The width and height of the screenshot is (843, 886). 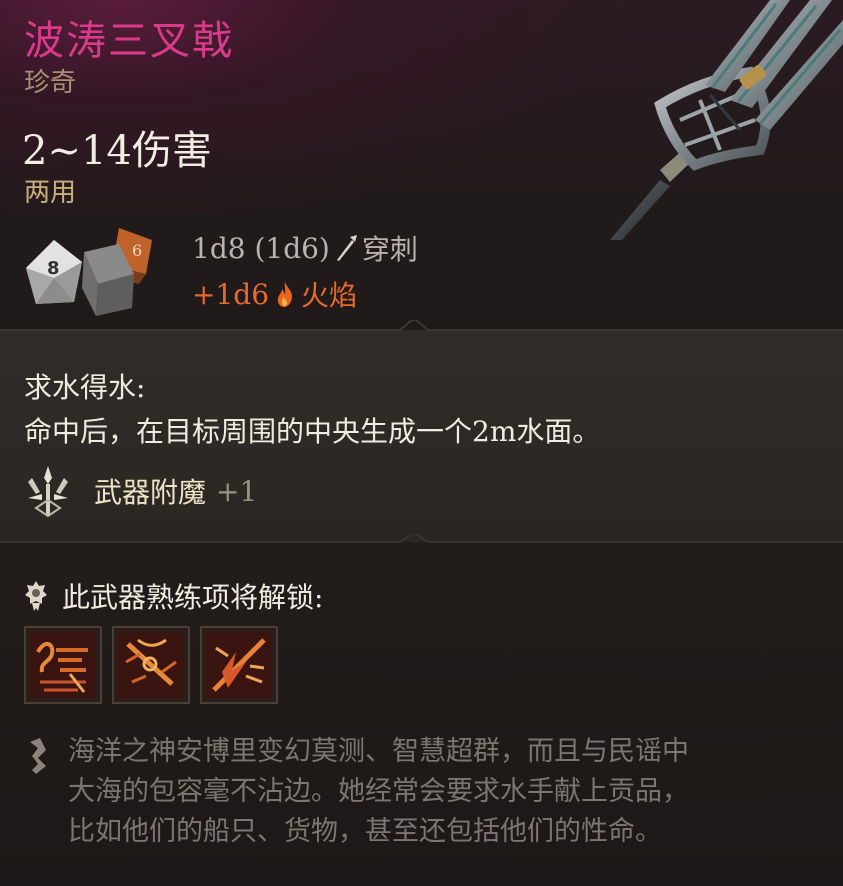 What do you see at coordinates (137, 250) in the screenshot?
I see `d6-face-label: 6` at bounding box center [137, 250].